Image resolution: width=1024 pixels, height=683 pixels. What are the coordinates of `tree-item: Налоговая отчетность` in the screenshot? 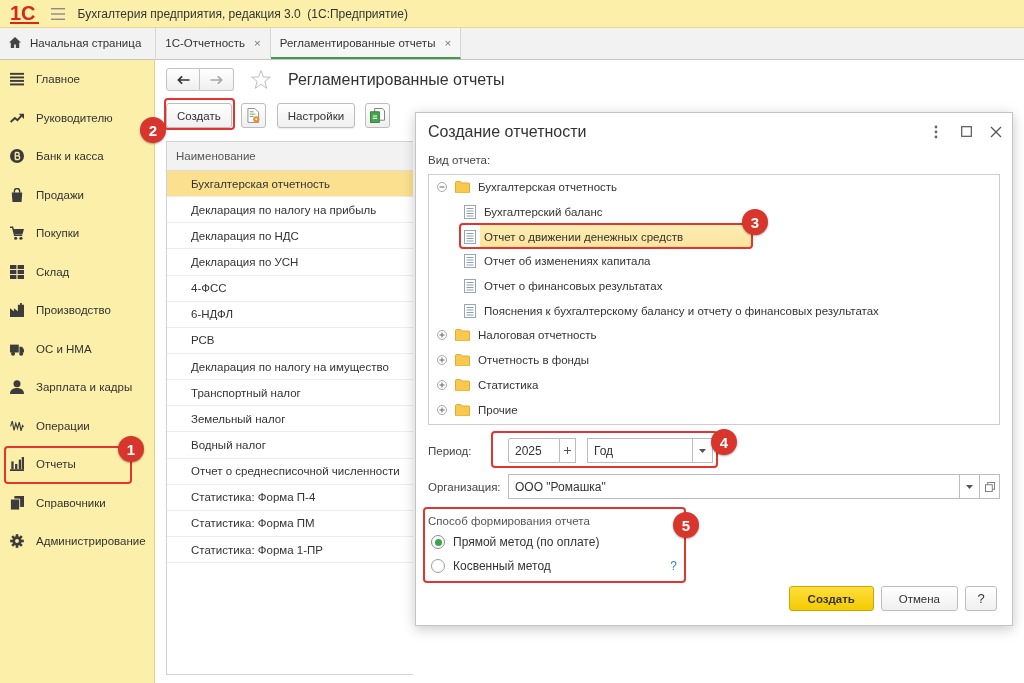 It's located at (537, 335).